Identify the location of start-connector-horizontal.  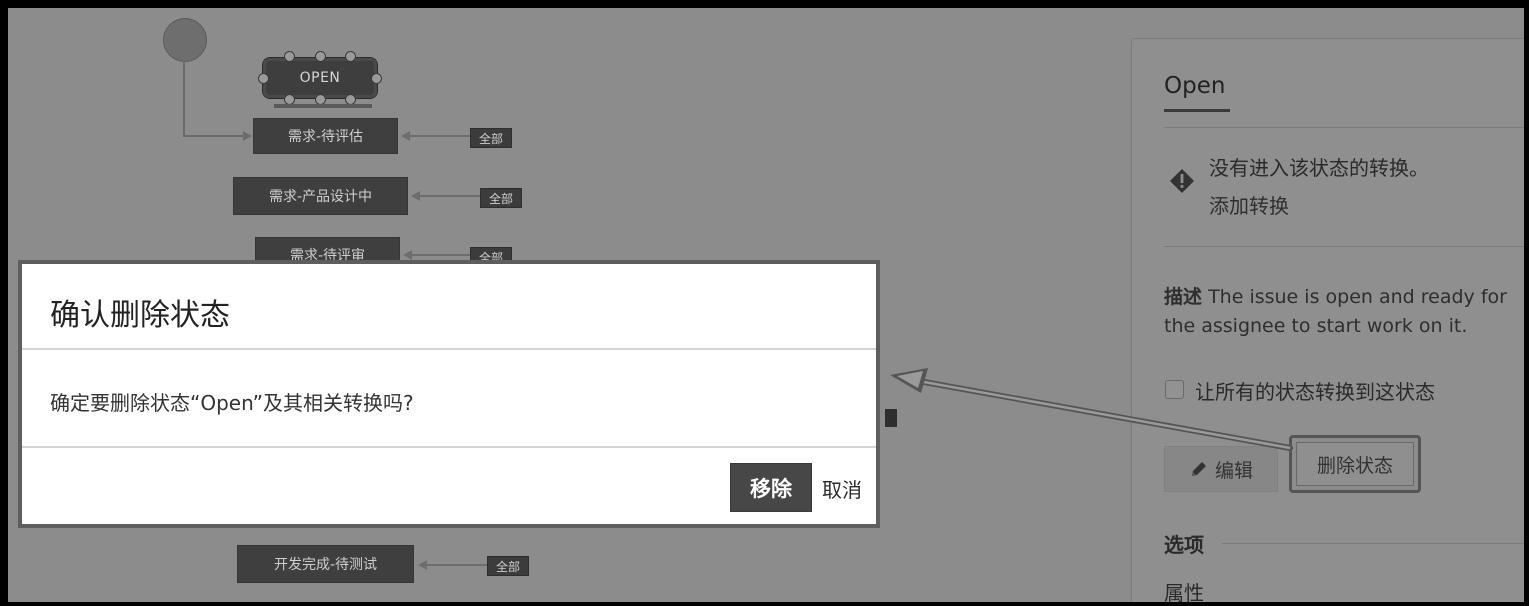
(214, 136).